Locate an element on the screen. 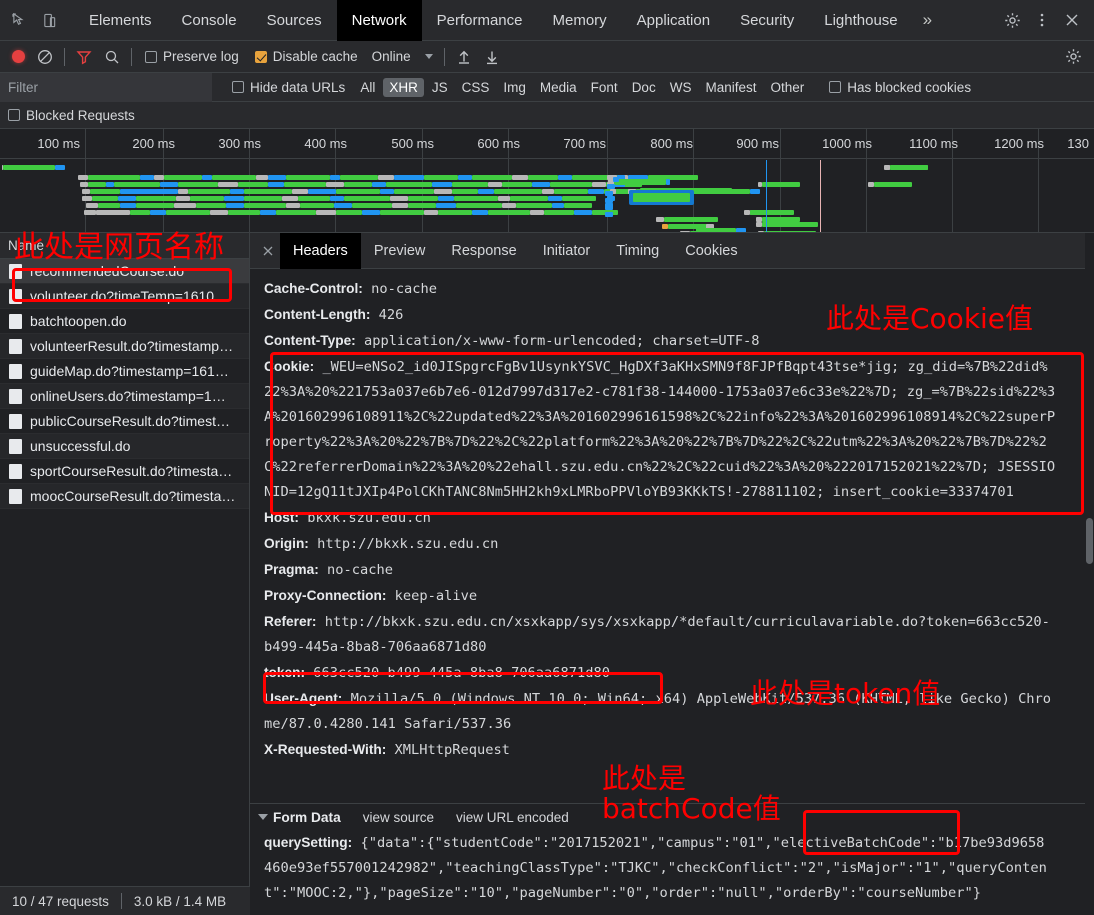 The width and height of the screenshot is (1094, 915). tab-application: Application is located at coordinates (673, 20).